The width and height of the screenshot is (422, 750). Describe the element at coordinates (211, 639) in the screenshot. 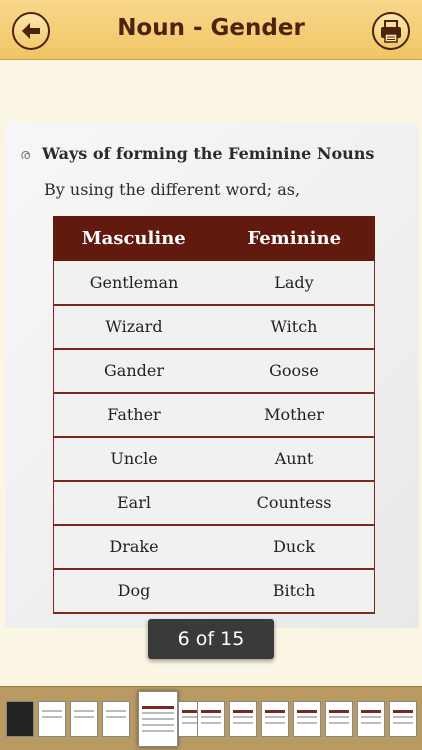

I see `page-counter: 6 of 15` at that location.